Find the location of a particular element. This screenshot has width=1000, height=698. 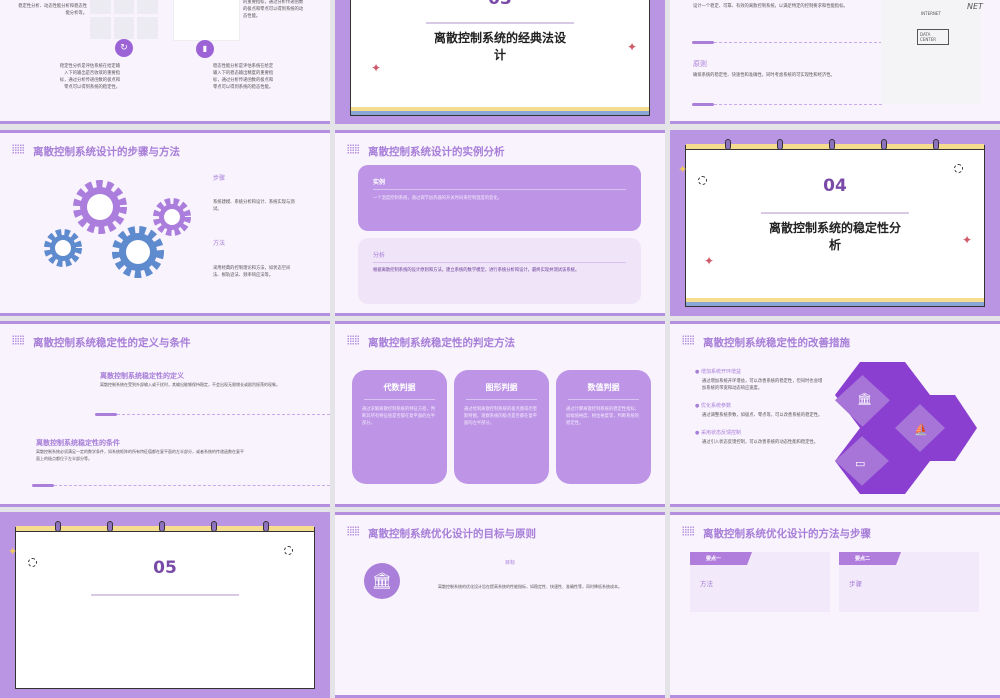

notebook-card: 05 is located at coordinates (165, 605).